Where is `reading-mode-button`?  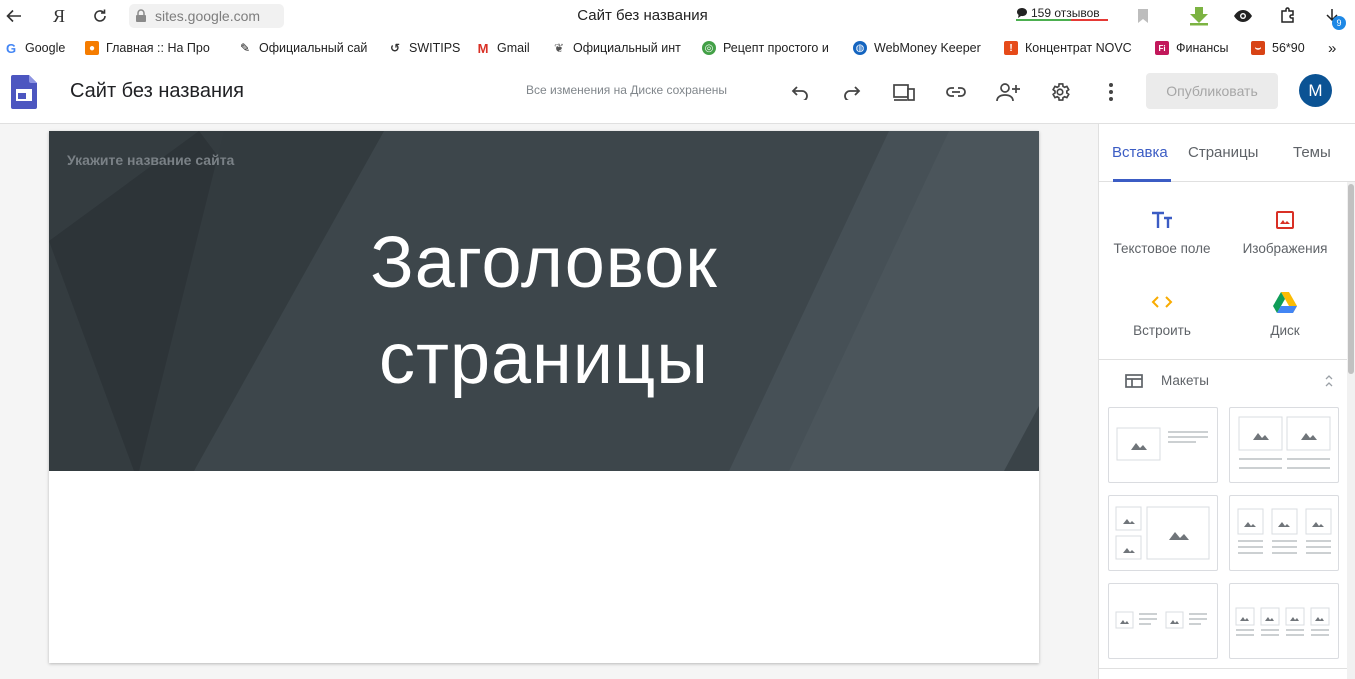
reading-mode-button is located at coordinates (1243, 16).